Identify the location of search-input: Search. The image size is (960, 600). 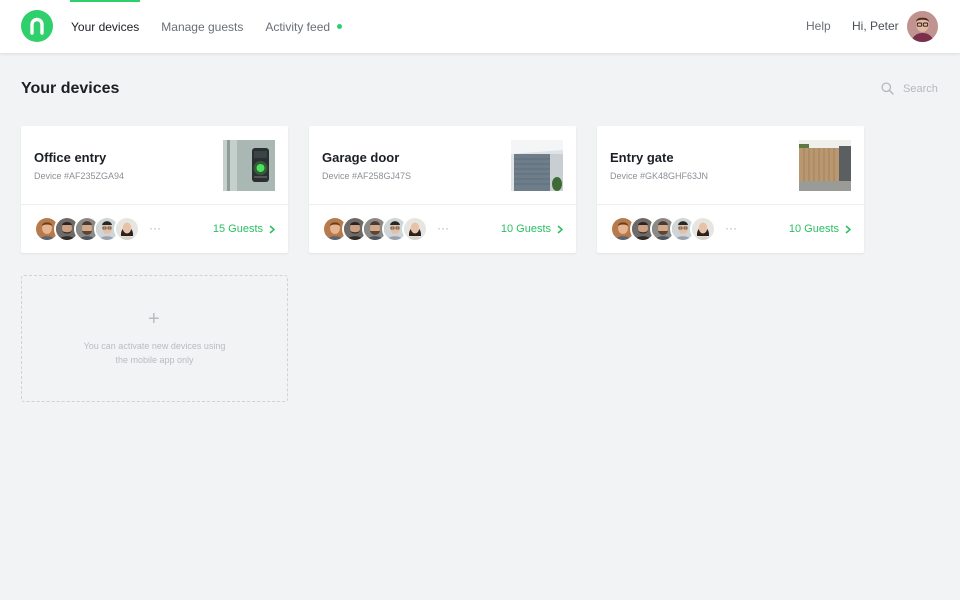
(909, 88).